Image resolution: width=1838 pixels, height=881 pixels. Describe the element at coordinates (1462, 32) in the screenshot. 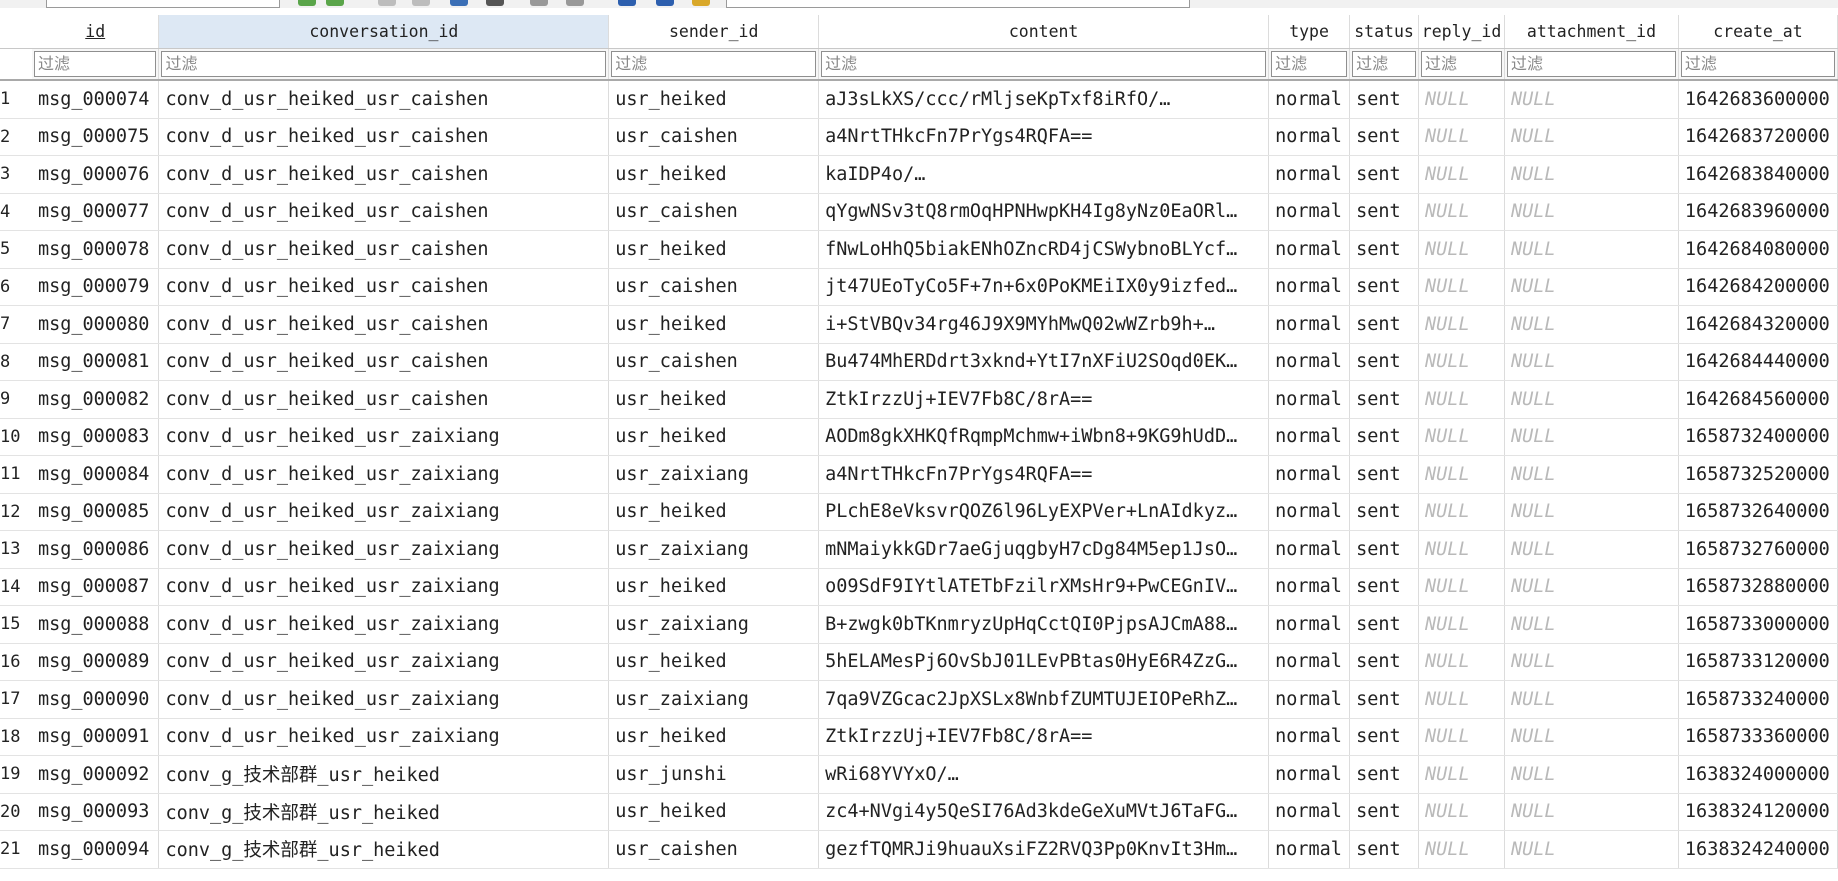

I see `column-header-reply-id: reply_id` at that location.